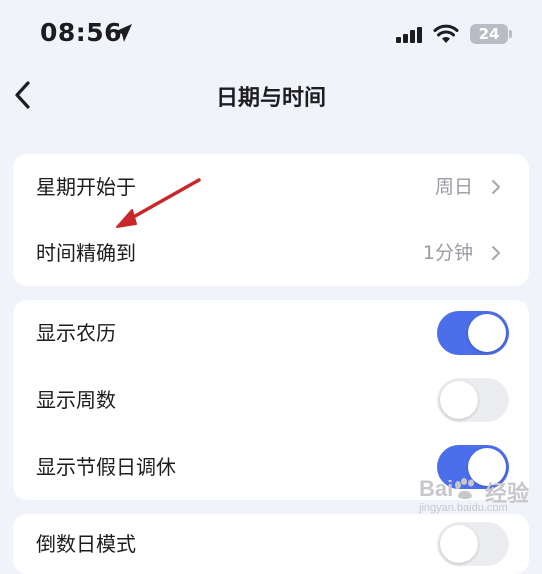  Describe the element at coordinates (436, 488) in the screenshot. I see `watermark-brand: Bai` at that location.